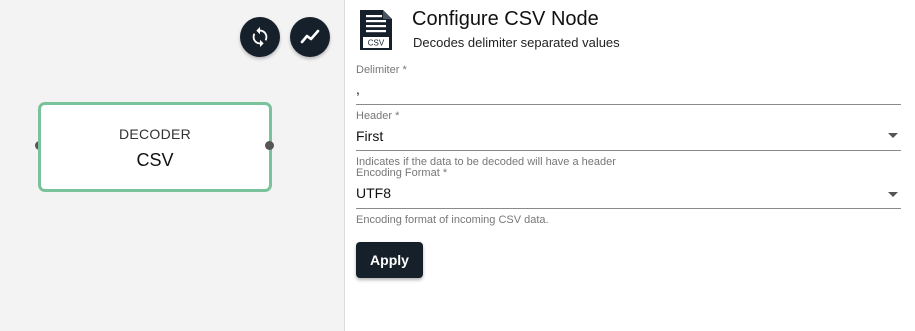  Describe the element at coordinates (628, 208) in the screenshot. I see `encoding-underline` at that location.